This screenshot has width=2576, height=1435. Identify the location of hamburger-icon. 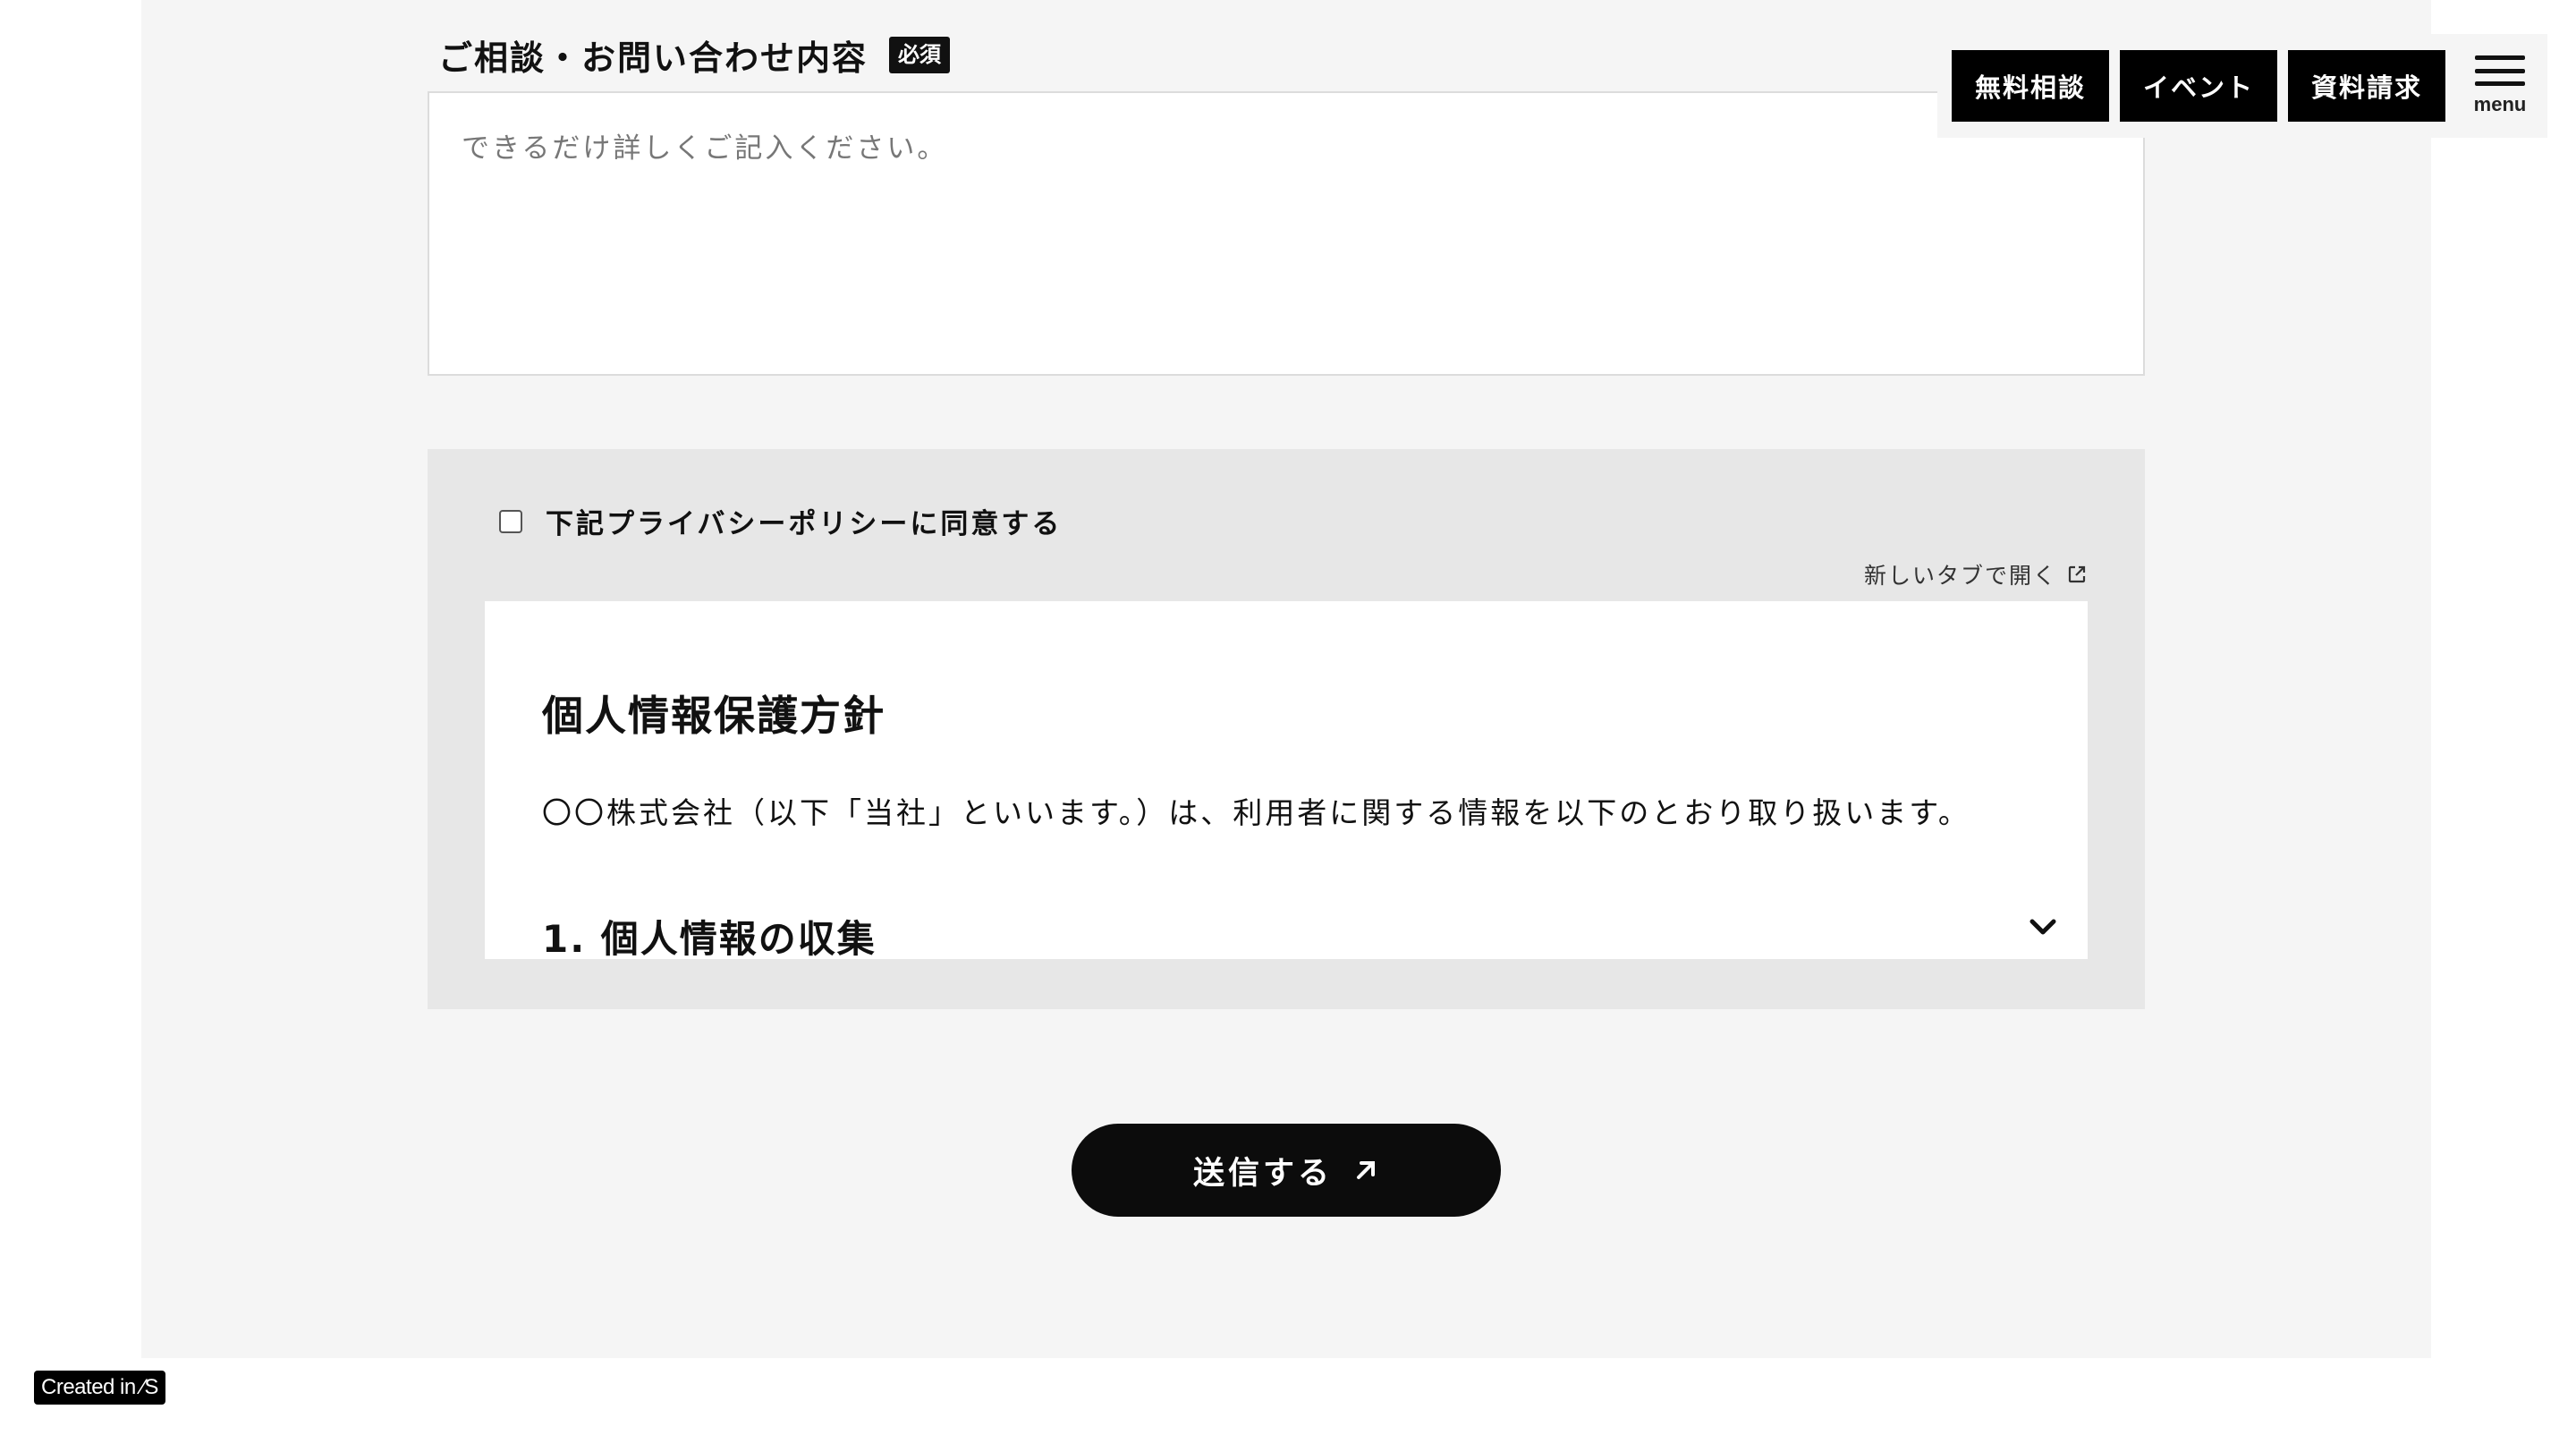
(2500, 70).